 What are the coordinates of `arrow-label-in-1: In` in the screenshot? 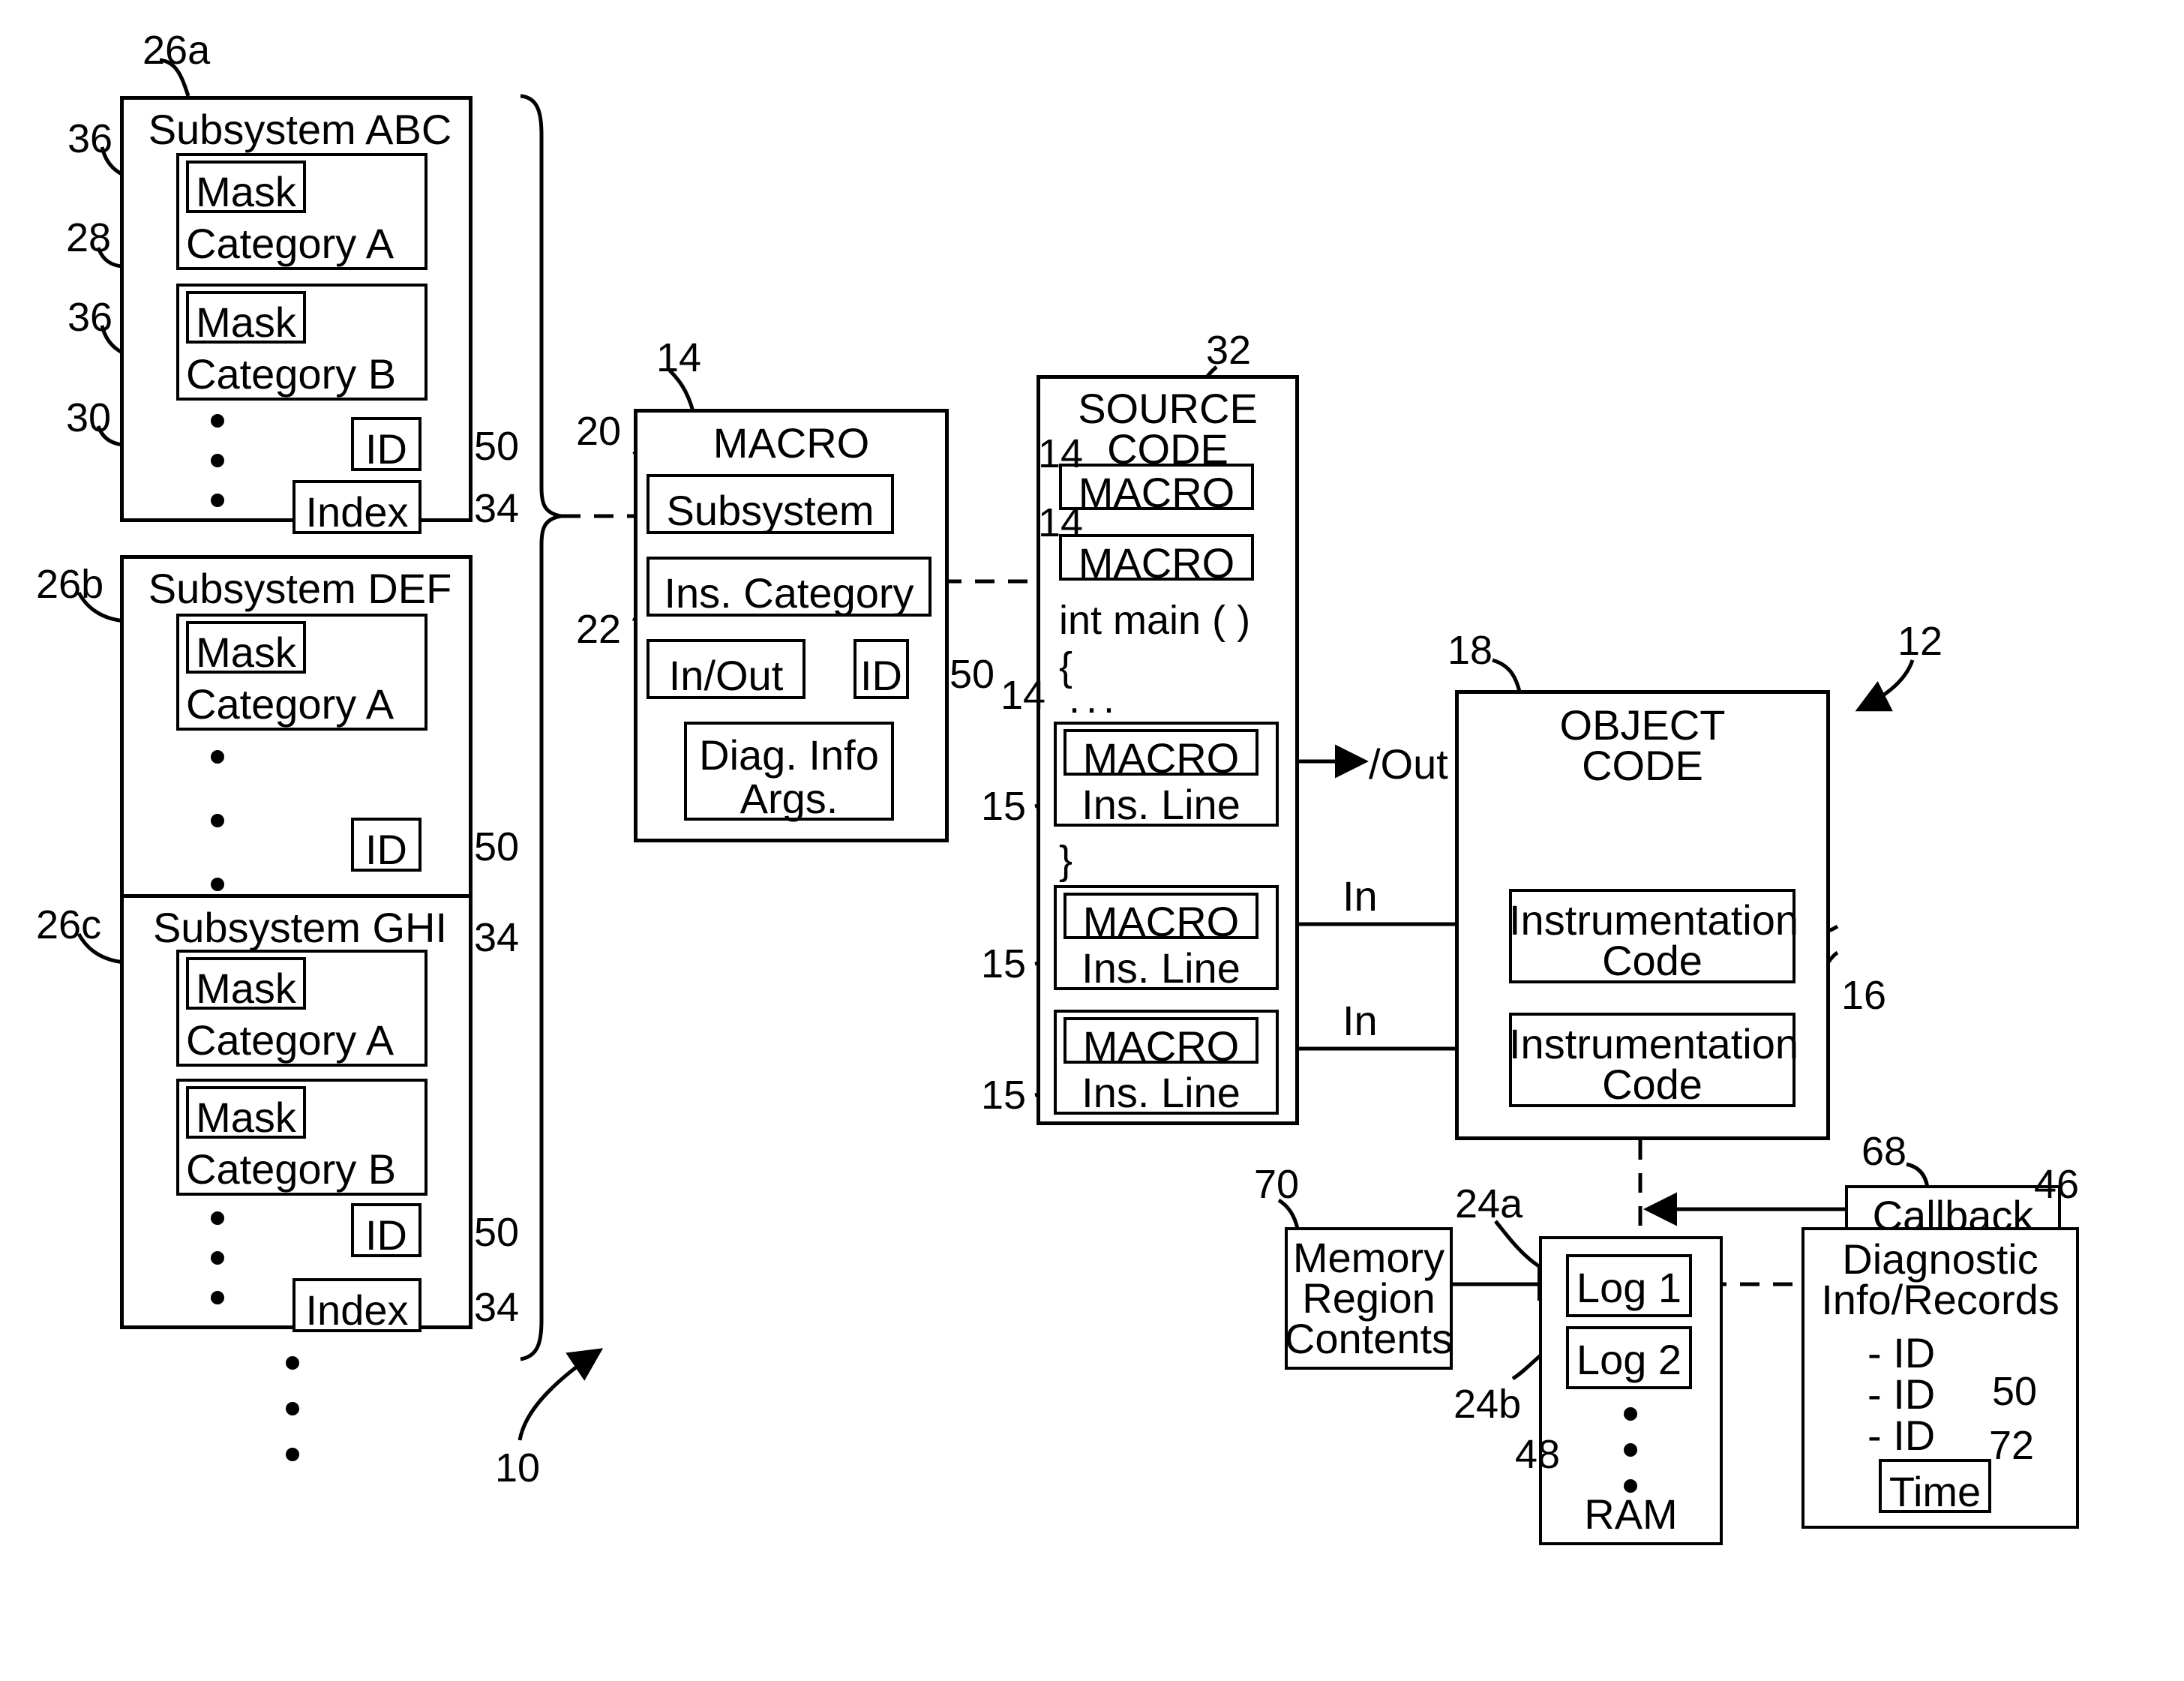 It's located at (1360, 896).